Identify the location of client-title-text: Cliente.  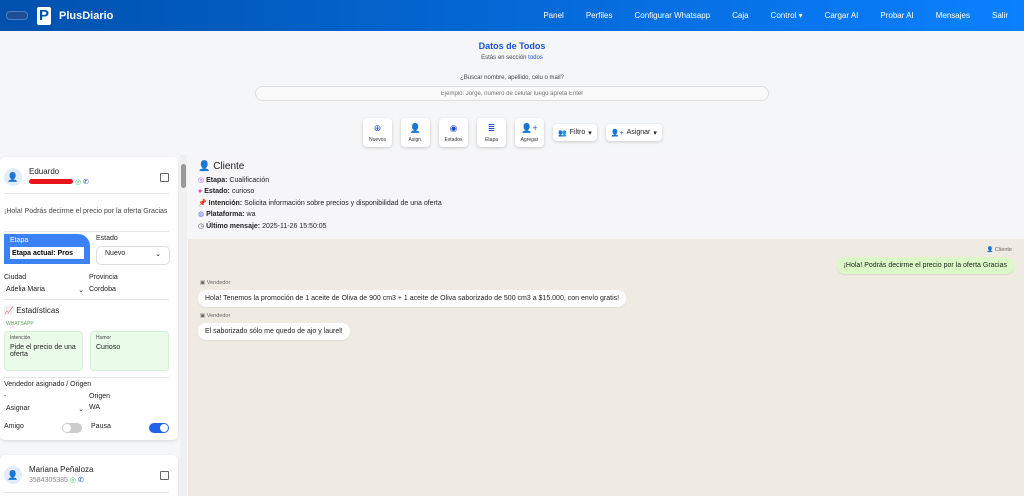
(229, 166).